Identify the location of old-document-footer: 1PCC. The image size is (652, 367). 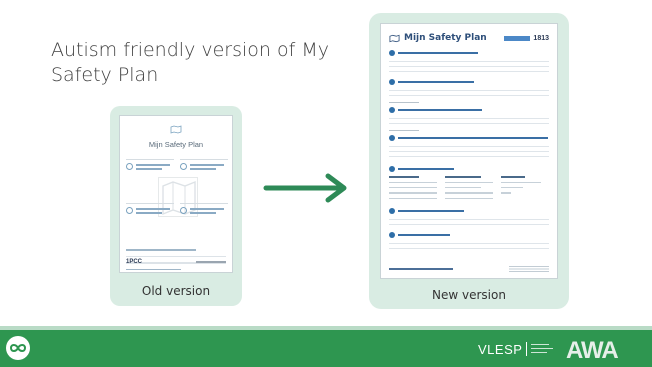
(176, 262).